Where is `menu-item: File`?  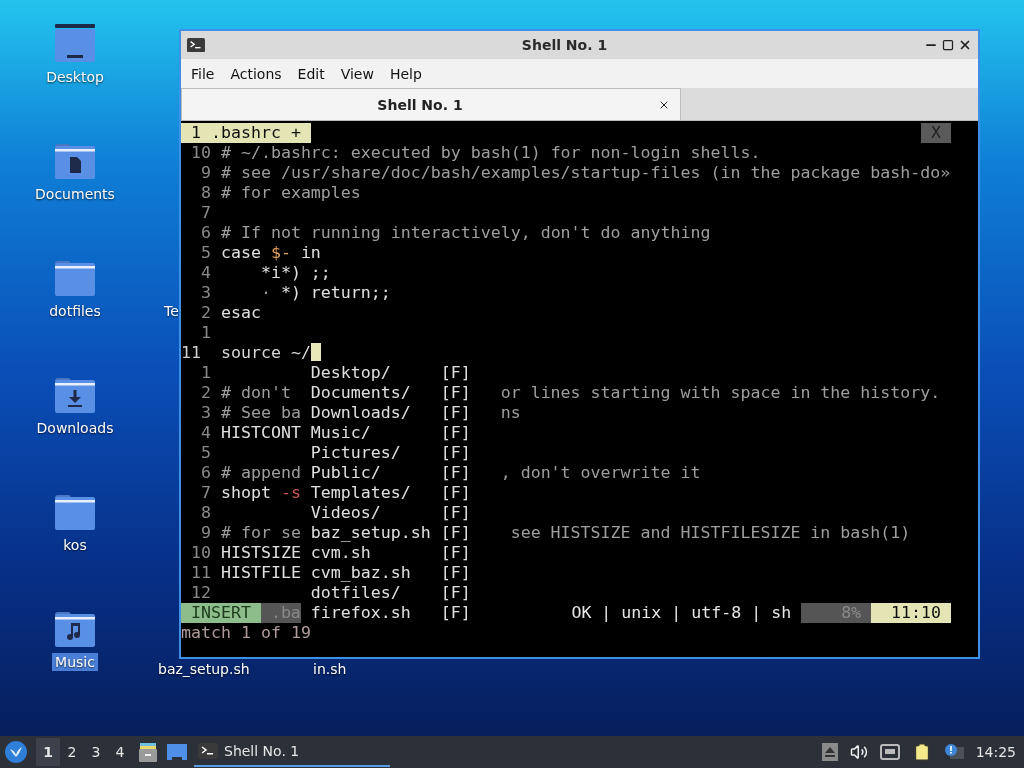 menu-item: File is located at coordinates (203, 73).